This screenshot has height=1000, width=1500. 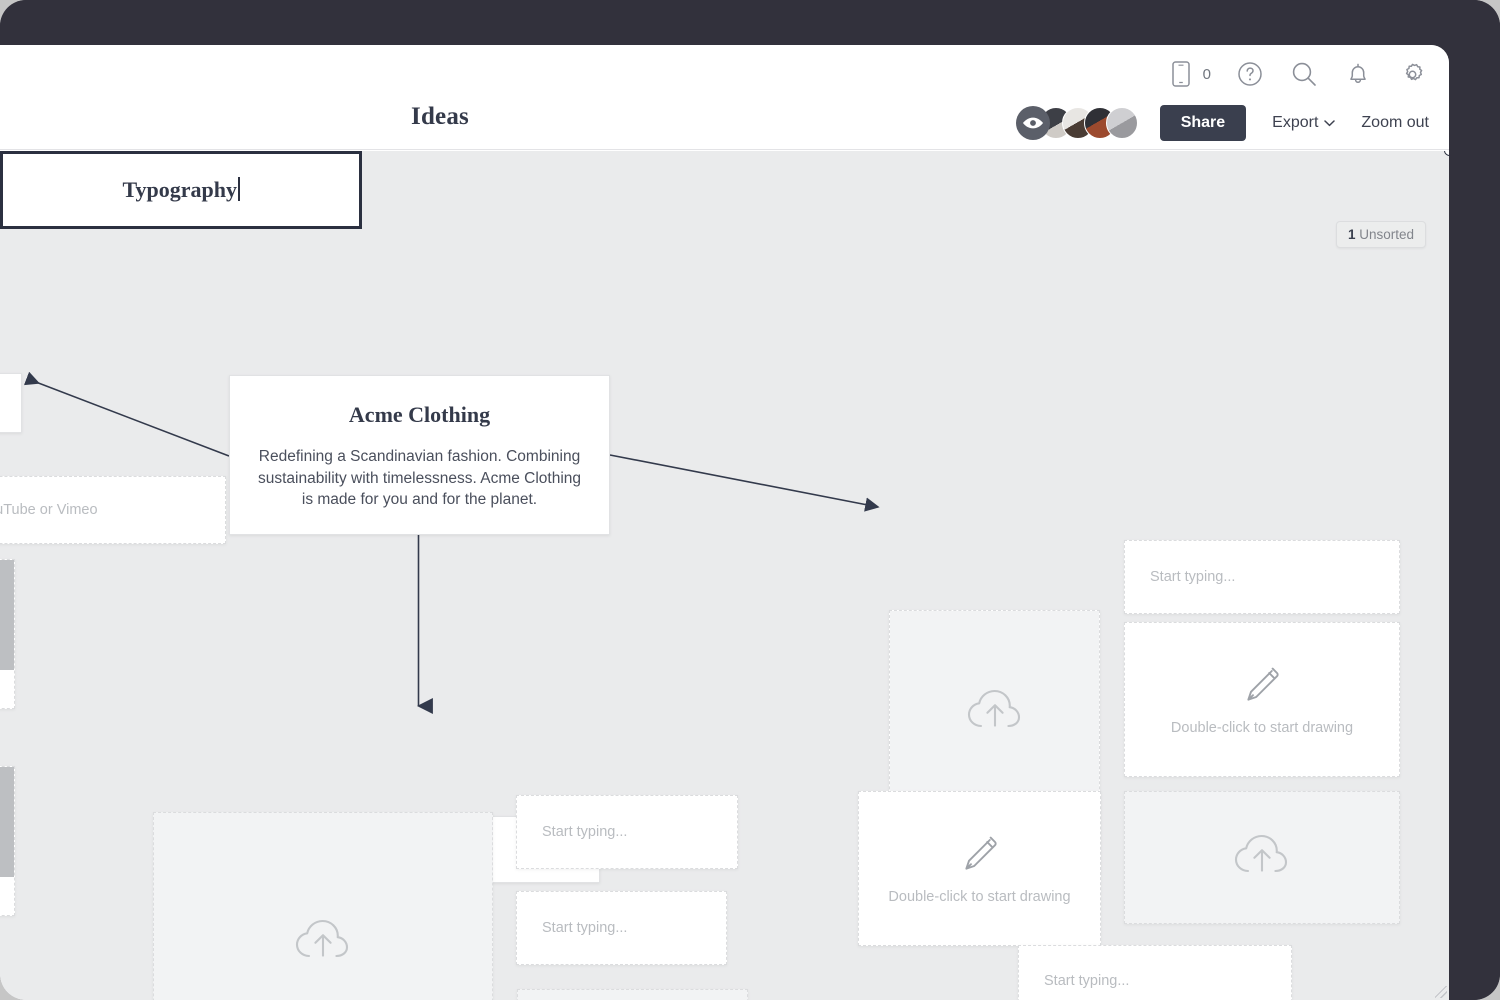 What do you see at coordinates (1304, 74) in the screenshot?
I see `search-icon` at bounding box center [1304, 74].